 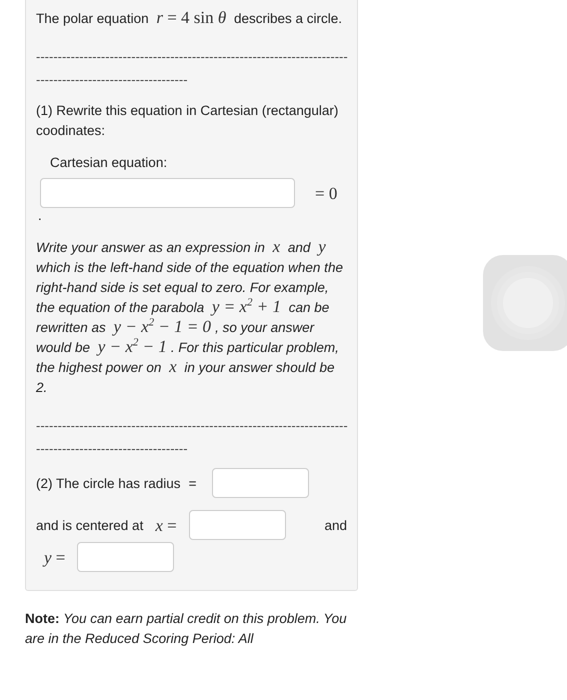 What do you see at coordinates (40, 216) in the screenshot?
I see `period-mark: .` at bounding box center [40, 216].